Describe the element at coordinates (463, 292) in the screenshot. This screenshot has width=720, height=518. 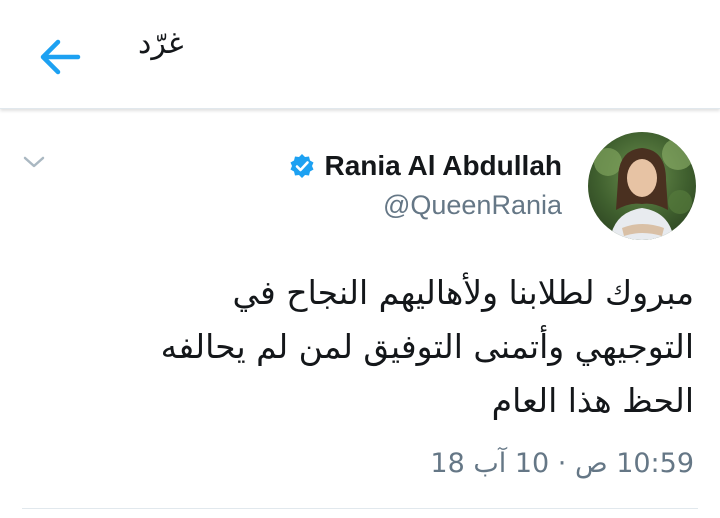
I see `tweet-text-line: مبروك لطلابنا ولأهاليهم النجاح في` at that location.